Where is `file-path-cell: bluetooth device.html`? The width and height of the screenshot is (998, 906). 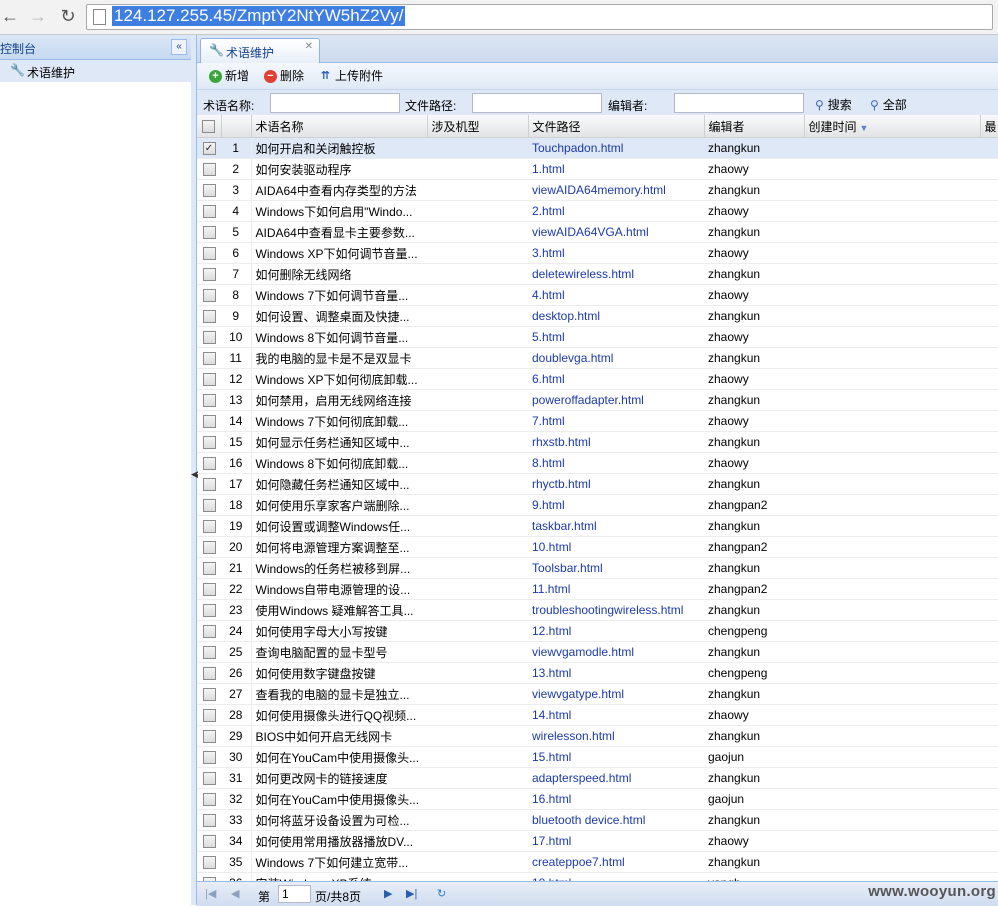 file-path-cell: bluetooth device.html is located at coordinates (616, 820).